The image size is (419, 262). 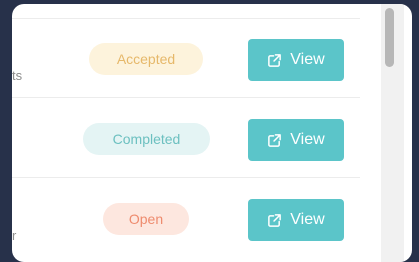 What do you see at coordinates (17, 75) in the screenshot?
I see `row-title-cut: ts` at bounding box center [17, 75].